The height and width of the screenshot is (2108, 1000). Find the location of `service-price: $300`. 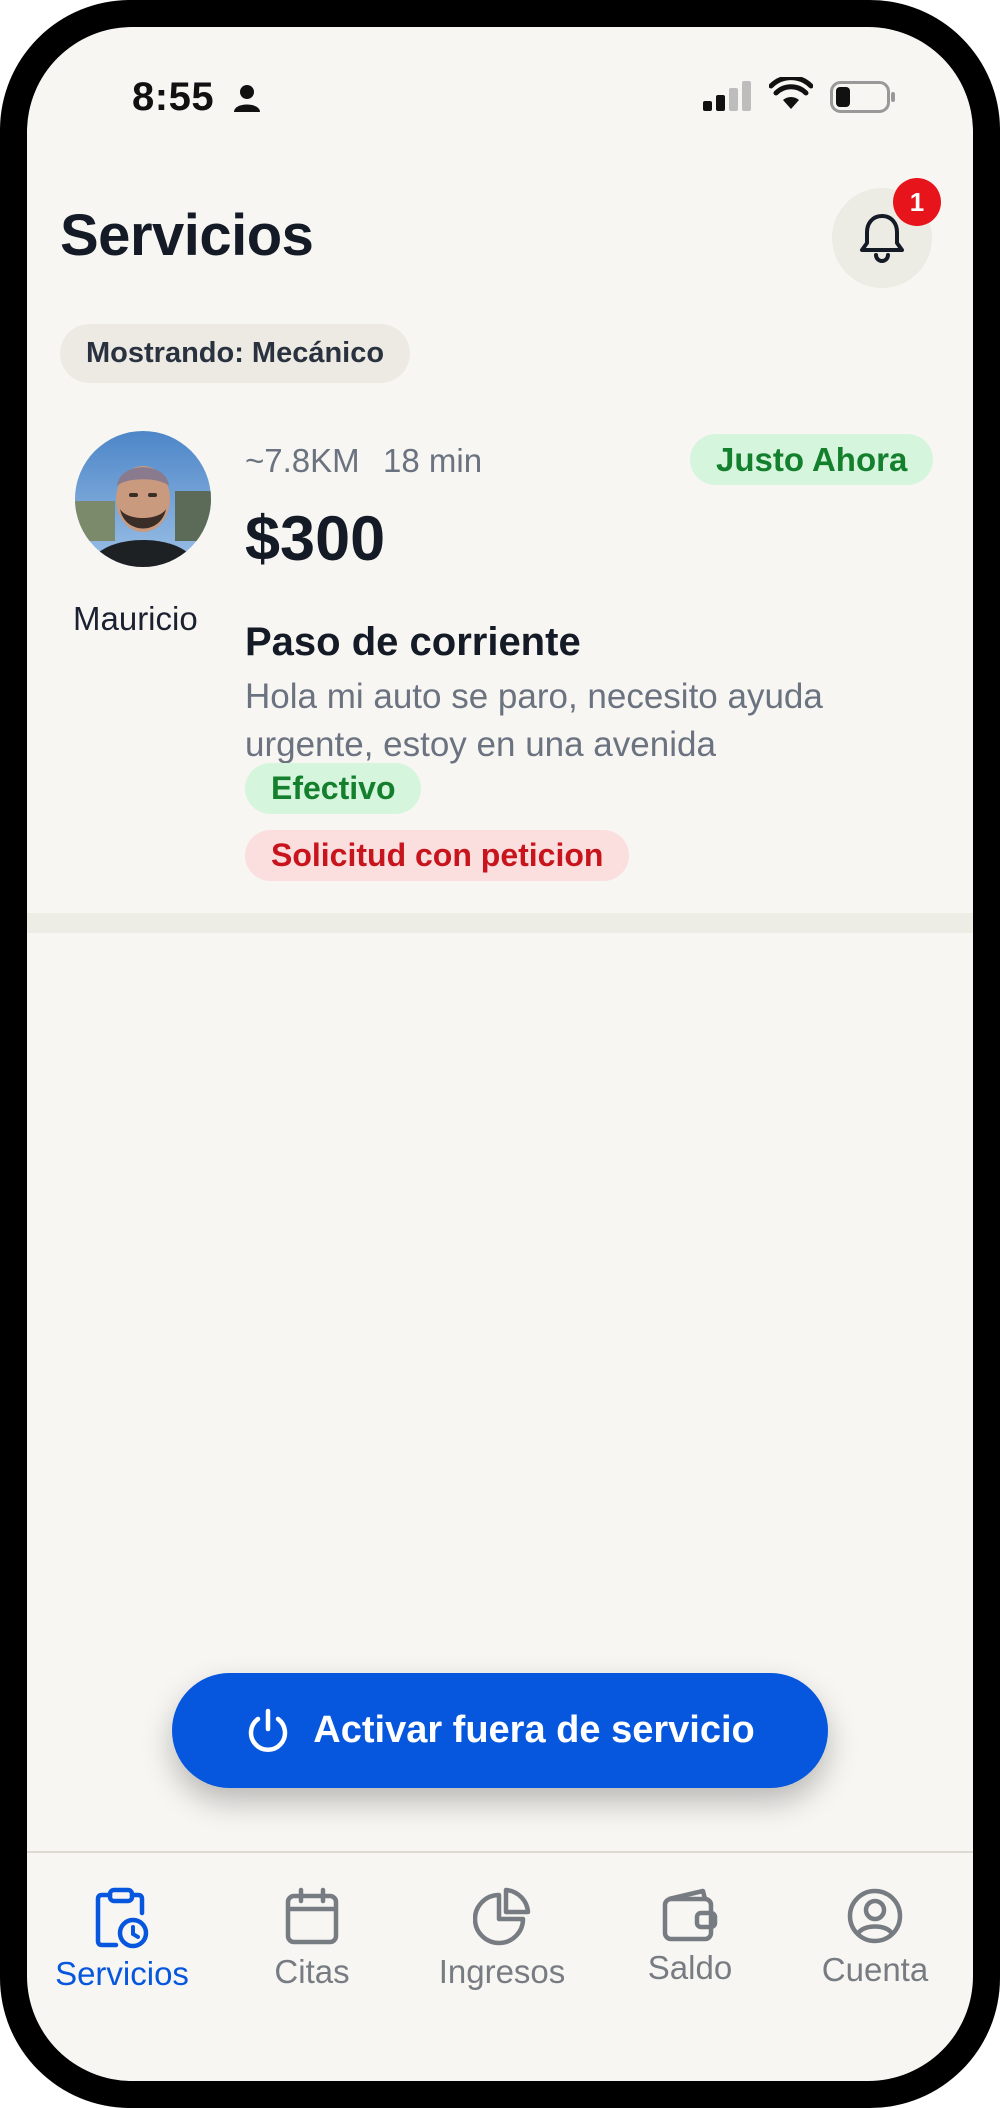

service-price: $300 is located at coordinates (315, 539).